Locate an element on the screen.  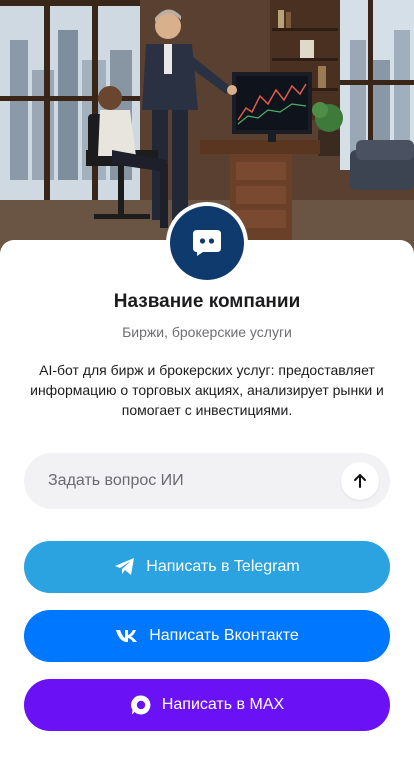
telegram-button: Написать в Telegram is located at coordinates (207, 567).